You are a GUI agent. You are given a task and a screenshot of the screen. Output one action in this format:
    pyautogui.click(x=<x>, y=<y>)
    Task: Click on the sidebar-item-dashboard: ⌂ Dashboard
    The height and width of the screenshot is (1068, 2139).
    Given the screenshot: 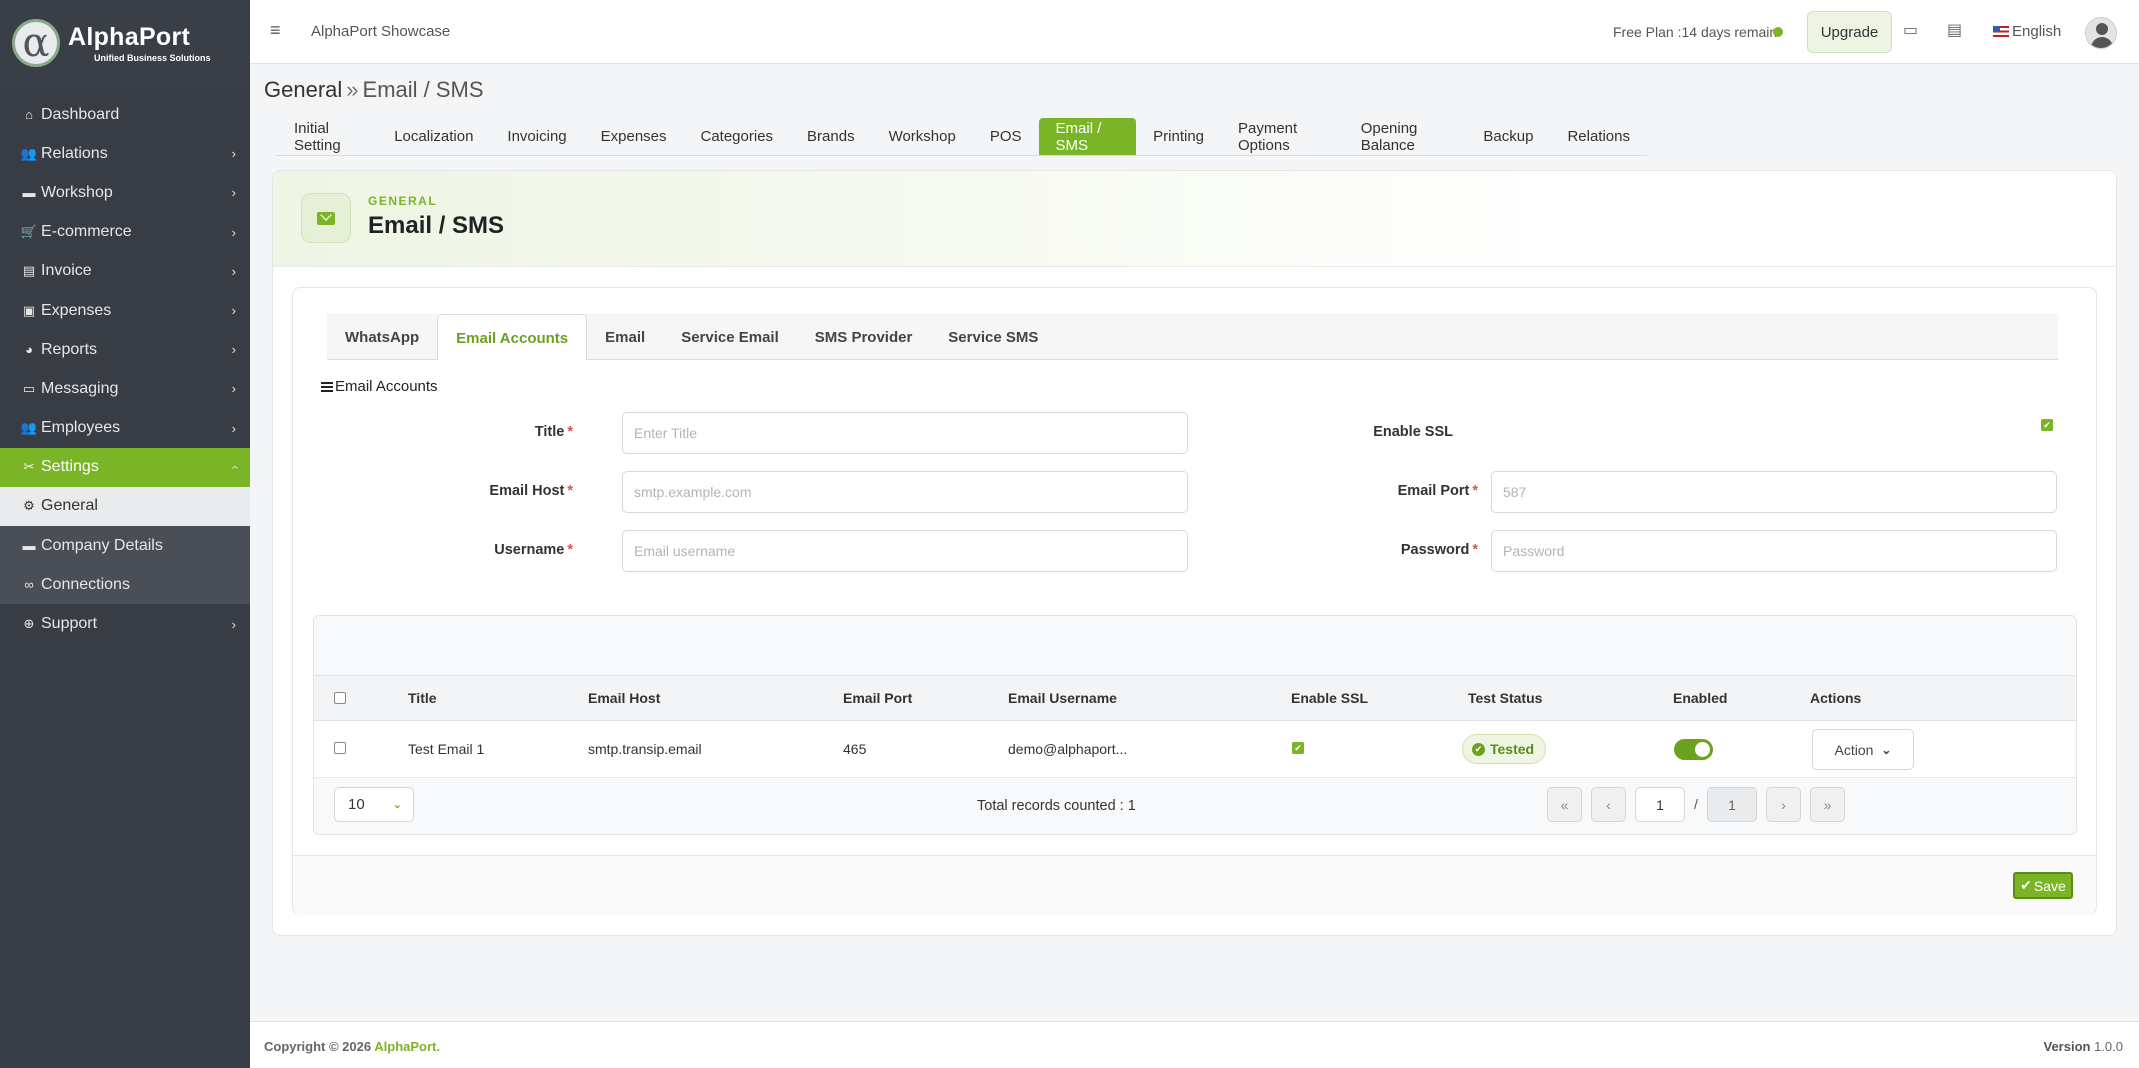 What is the action you would take?
    pyautogui.click(x=125, y=114)
    